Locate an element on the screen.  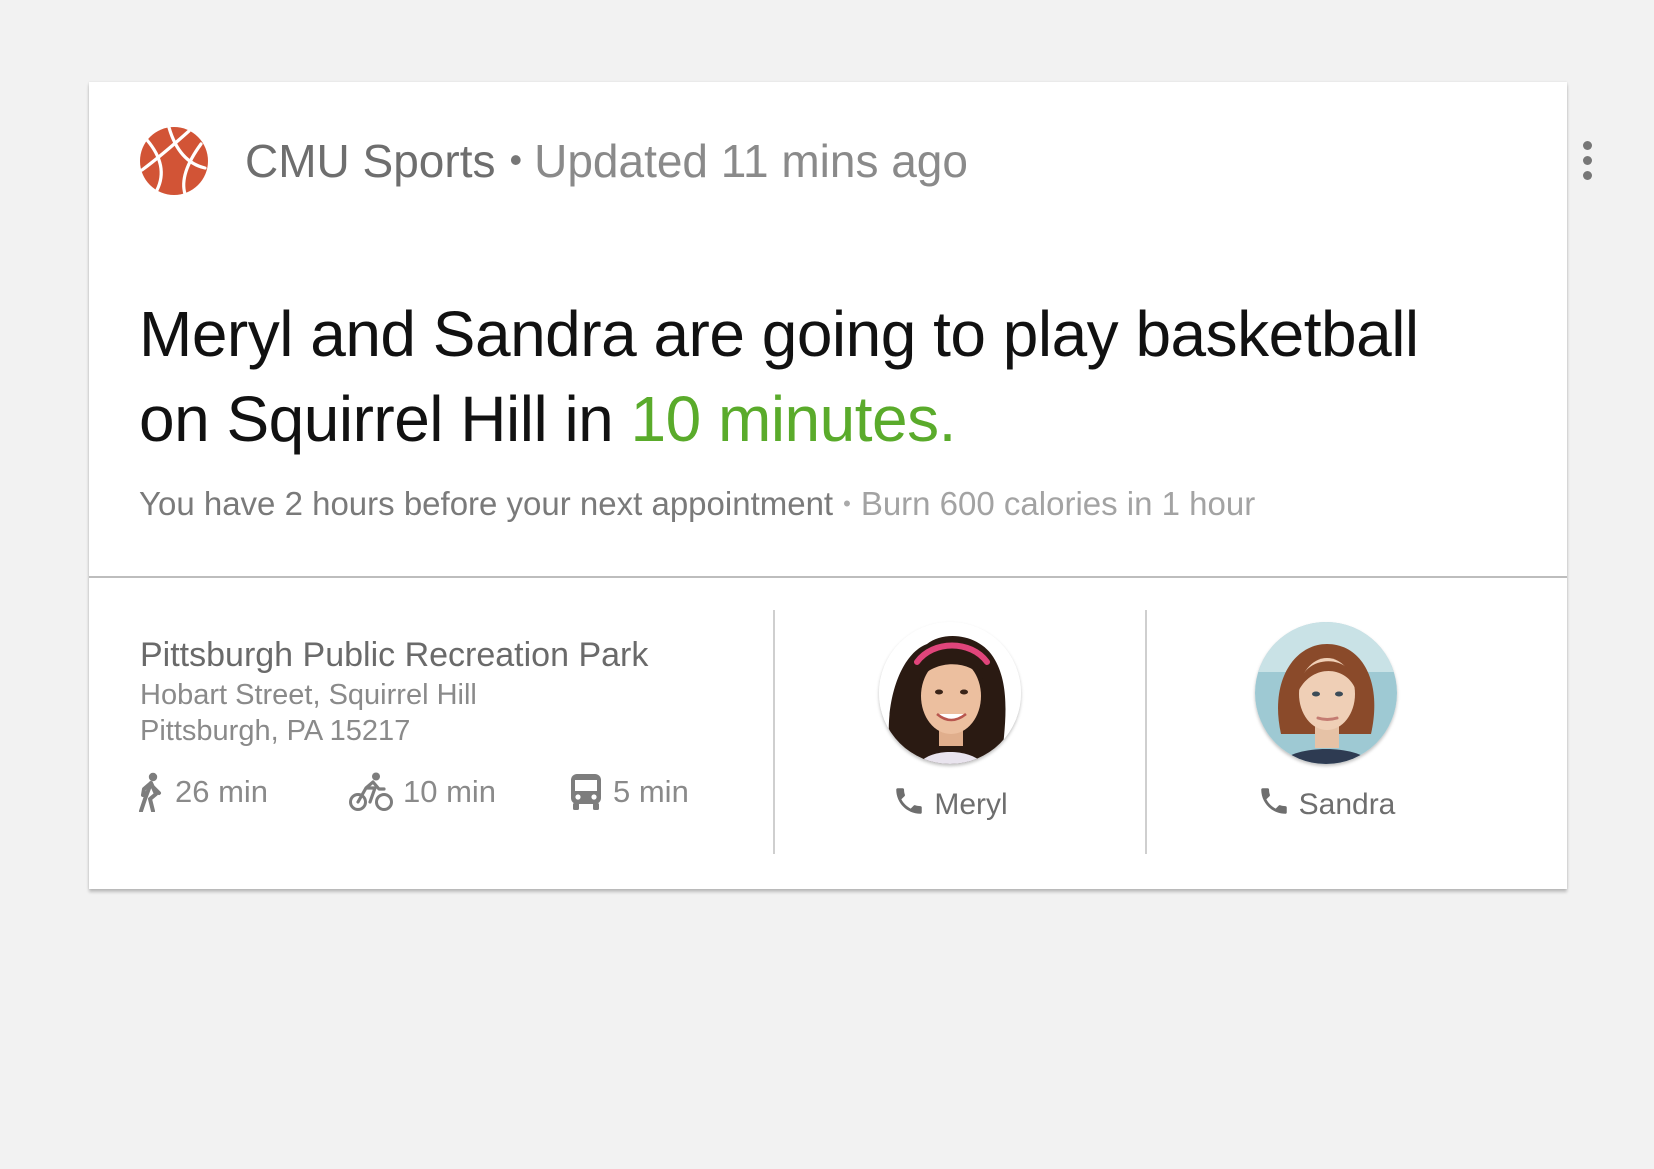
basketball-icon is located at coordinates (174, 160).